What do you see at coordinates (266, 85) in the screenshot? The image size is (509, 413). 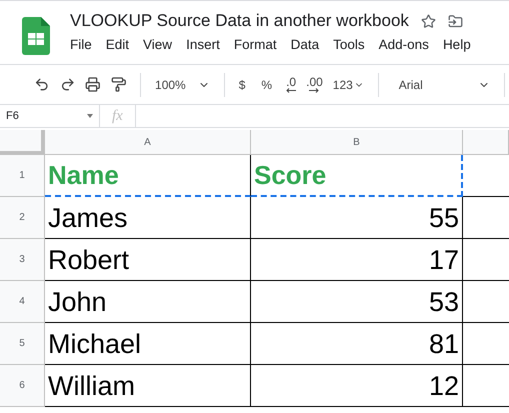 I see `percent-button: %` at bounding box center [266, 85].